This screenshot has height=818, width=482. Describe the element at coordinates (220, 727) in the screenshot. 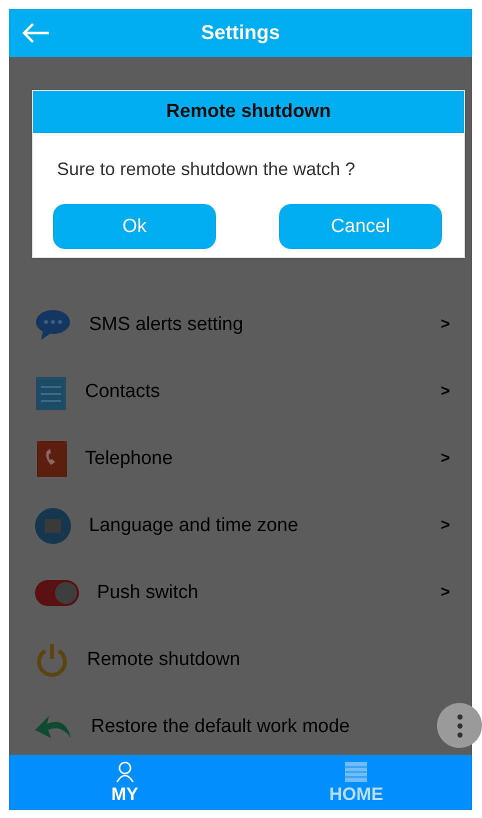

I see `setting-label: Restore the default work mode` at that location.